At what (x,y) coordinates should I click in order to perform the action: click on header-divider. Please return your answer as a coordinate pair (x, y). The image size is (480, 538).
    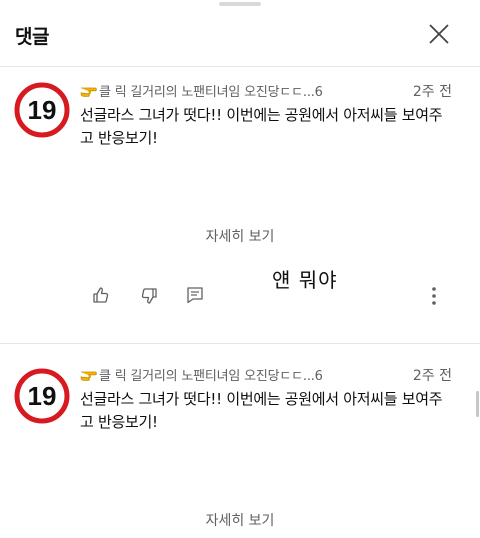
    Looking at the image, I should click on (240, 66).